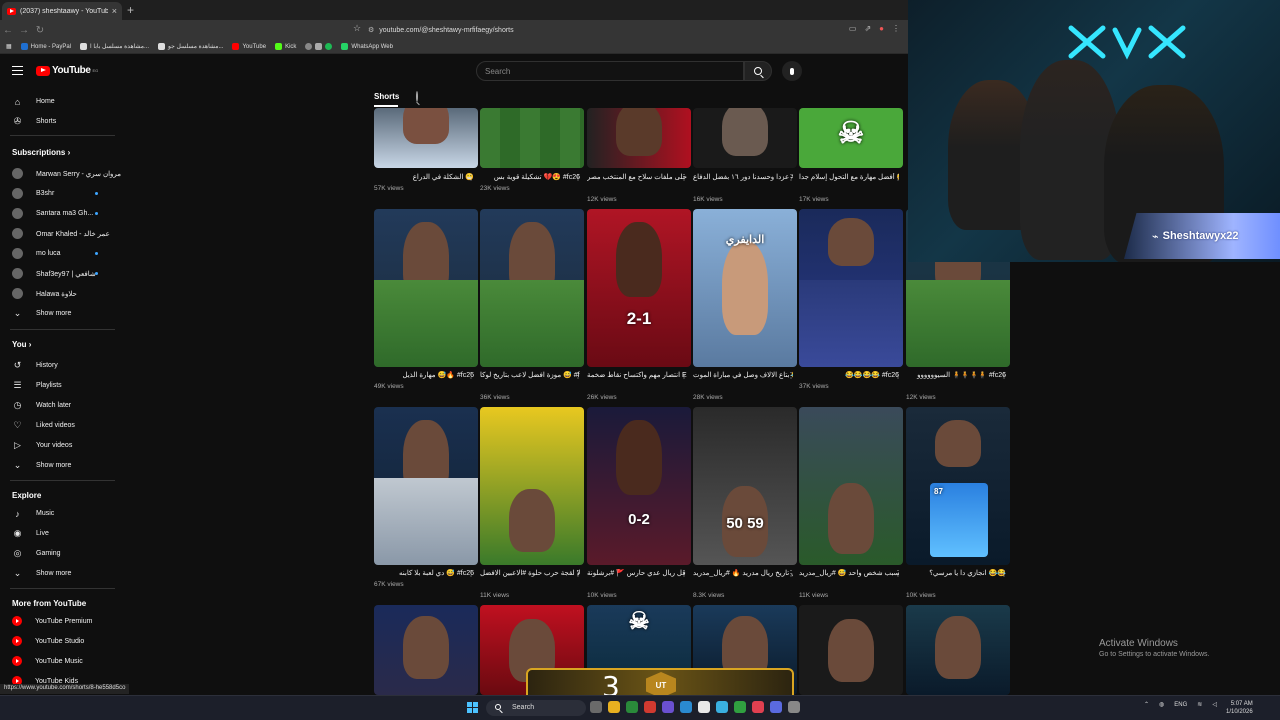 The height and width of the screenshot is (720, 1280). Describe the element at coordinates (1161, 704) in the screenshot. I see `network-icon: ◍` at that location.